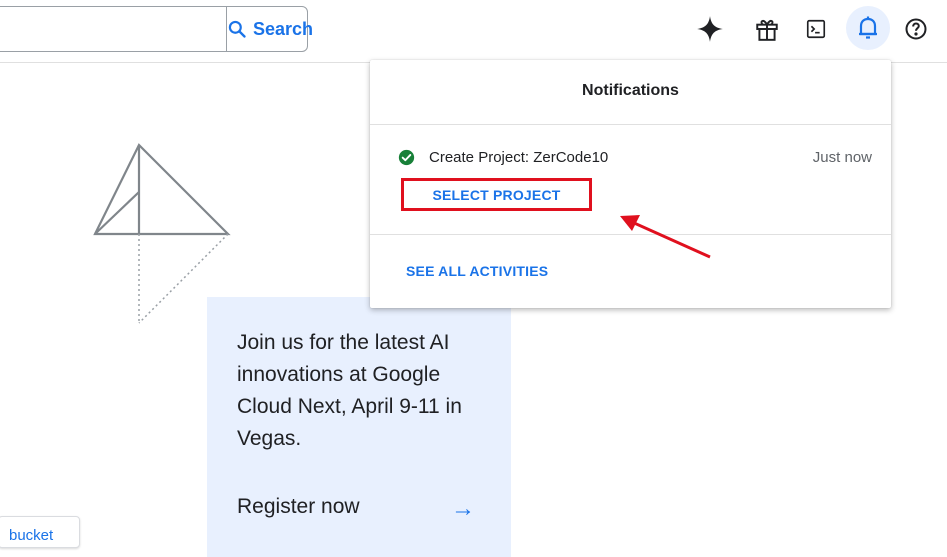  I want to click on help-icon, so click(916, 29).